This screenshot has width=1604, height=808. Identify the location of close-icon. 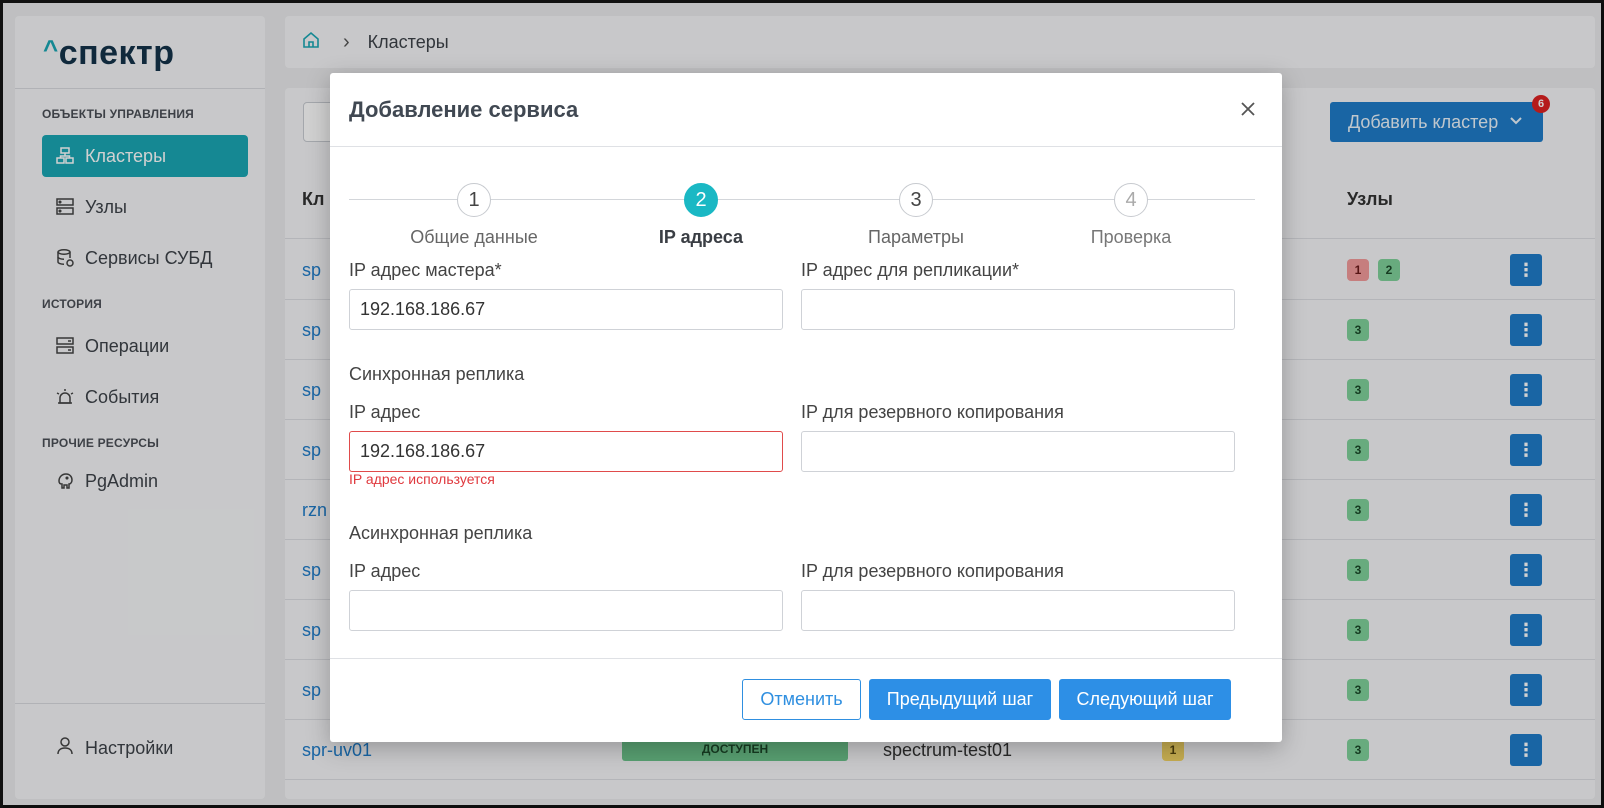
(1248, 111).